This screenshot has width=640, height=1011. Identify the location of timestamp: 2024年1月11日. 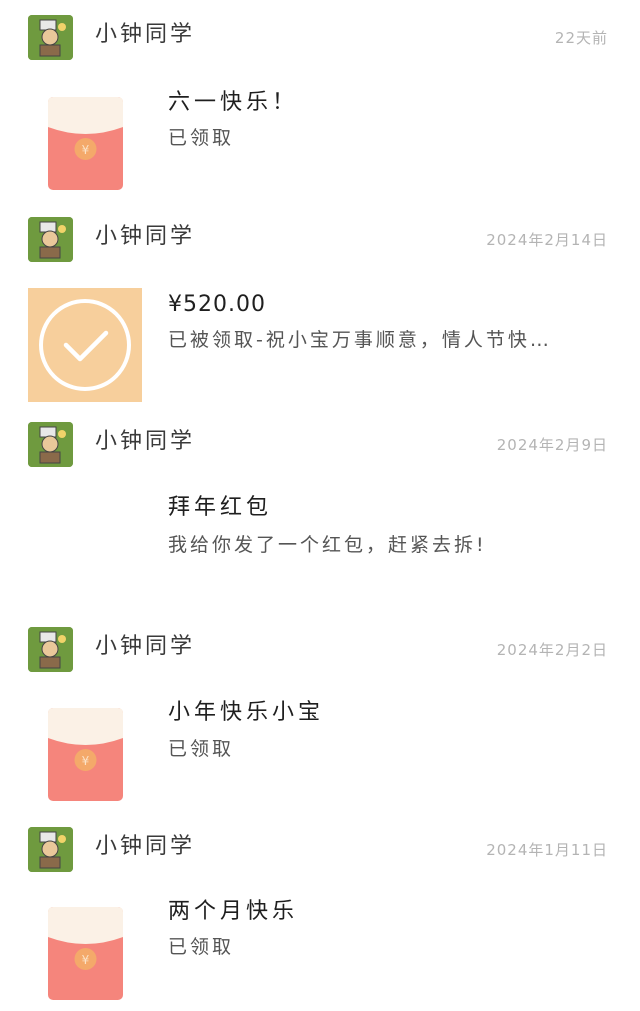
(547, 850).